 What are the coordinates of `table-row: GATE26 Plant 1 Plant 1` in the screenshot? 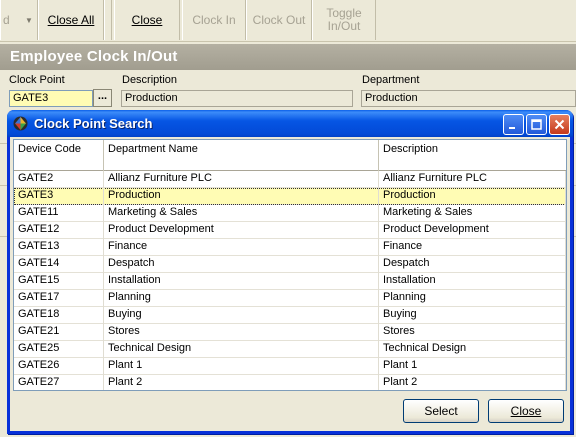 It's located at (290, 366).